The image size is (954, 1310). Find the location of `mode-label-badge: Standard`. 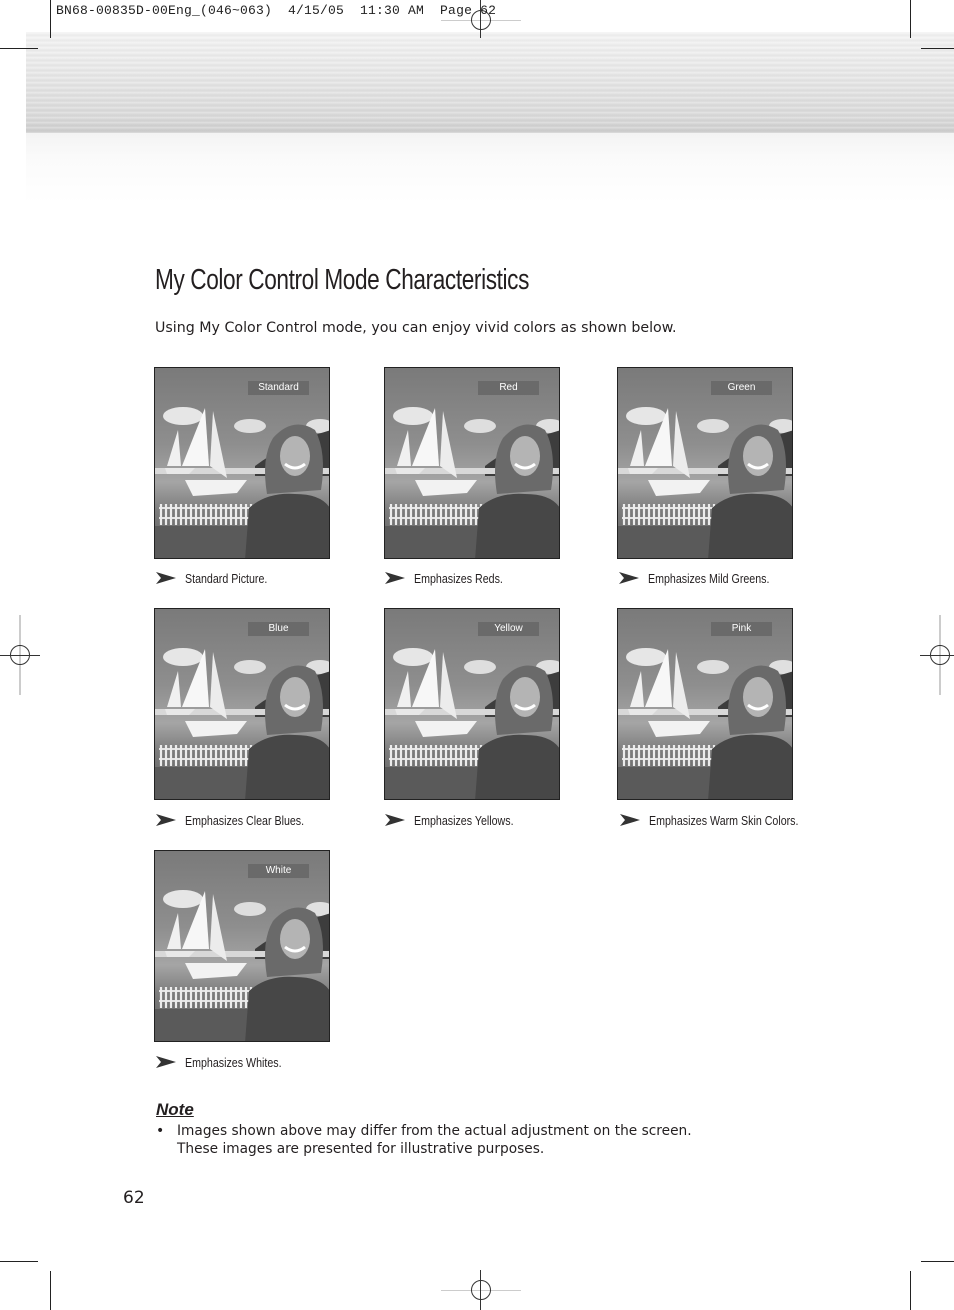

mode-label-badge: Standard is located at coordinates (278, 388).